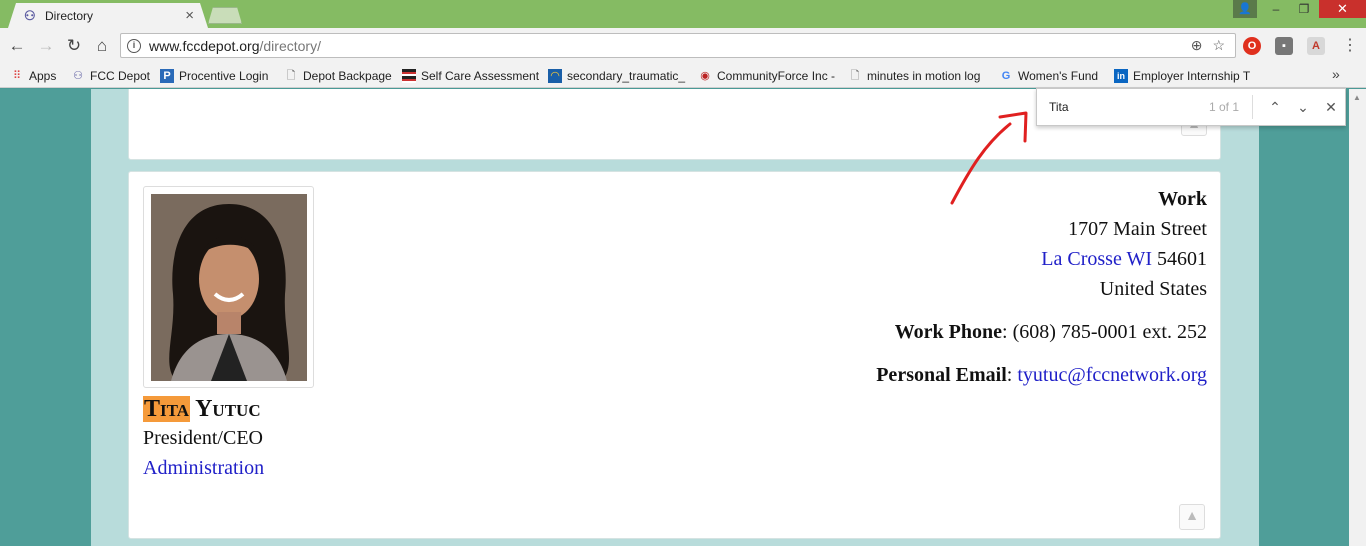  I want to click on profile-photo-frame, so click(228, 287).